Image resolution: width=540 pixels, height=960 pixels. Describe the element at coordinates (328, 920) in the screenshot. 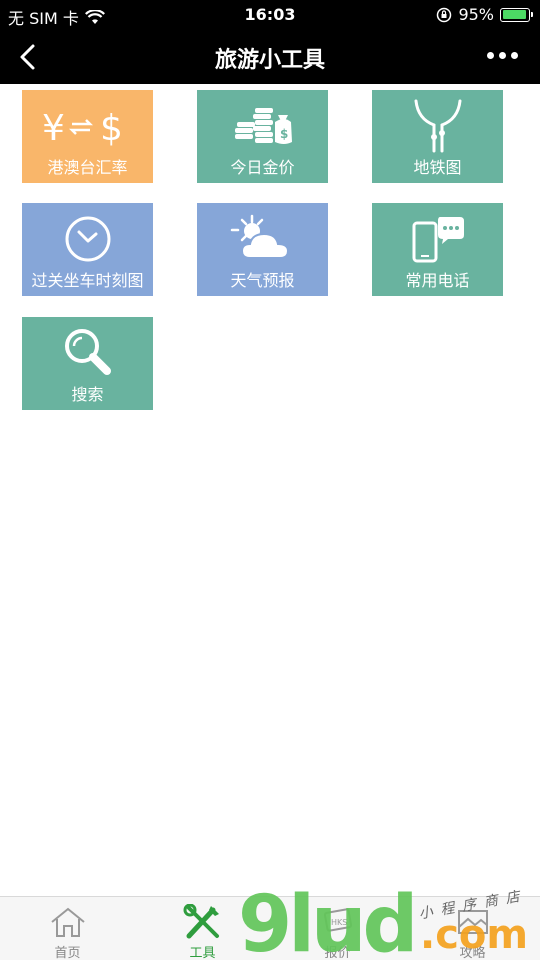

I see `watermark-number: 9lud` at that location.